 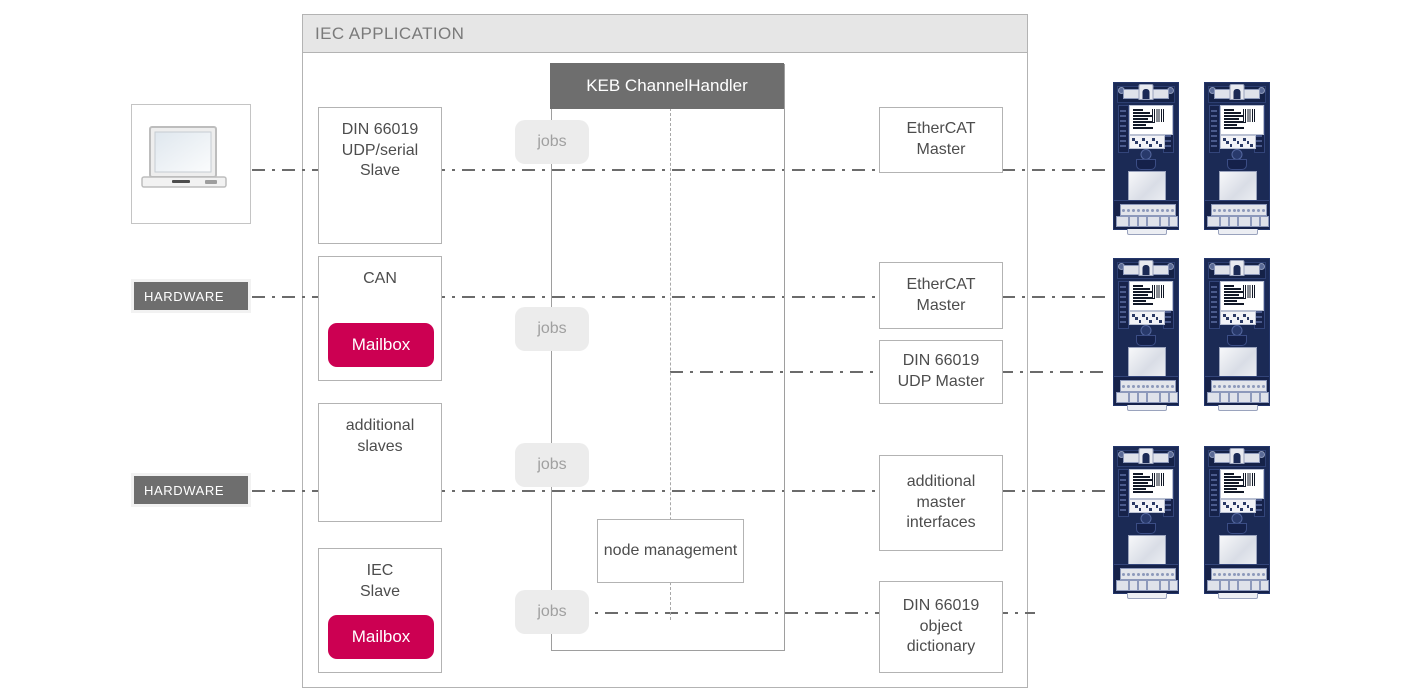 I want to click on slave-box-din66019-udp-serial: DIN 66019 UDP/serial Slave, so click(x=380, y=175).